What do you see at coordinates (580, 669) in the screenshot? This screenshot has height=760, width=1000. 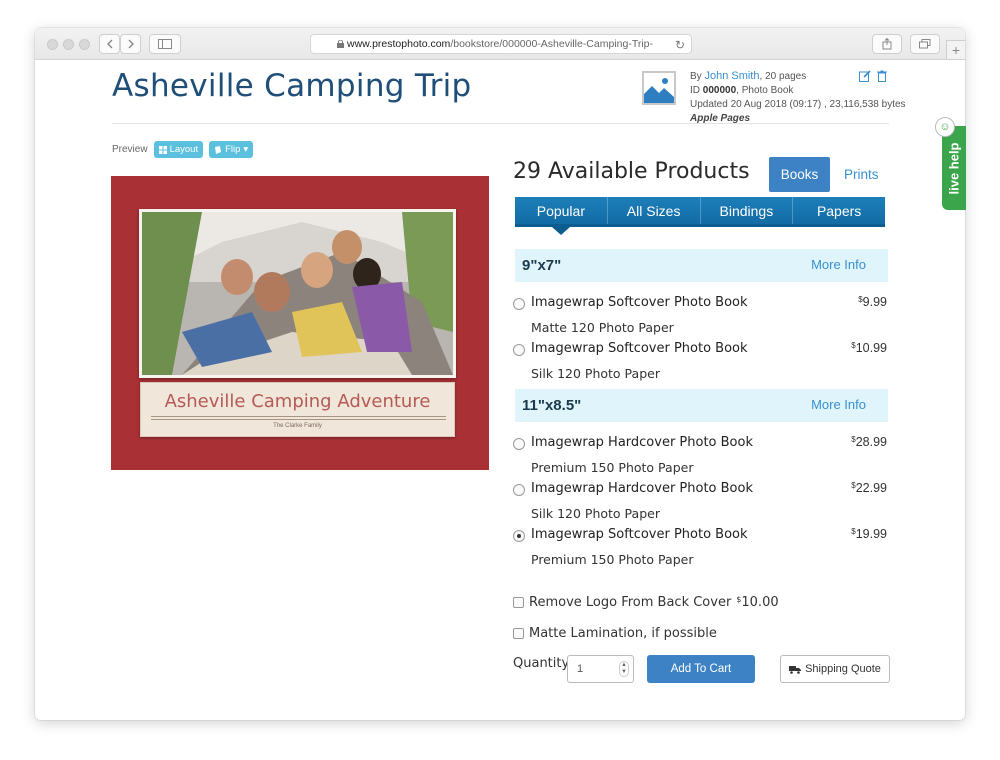 I see `quantity-value: 1` at bounding box center [580, 669].